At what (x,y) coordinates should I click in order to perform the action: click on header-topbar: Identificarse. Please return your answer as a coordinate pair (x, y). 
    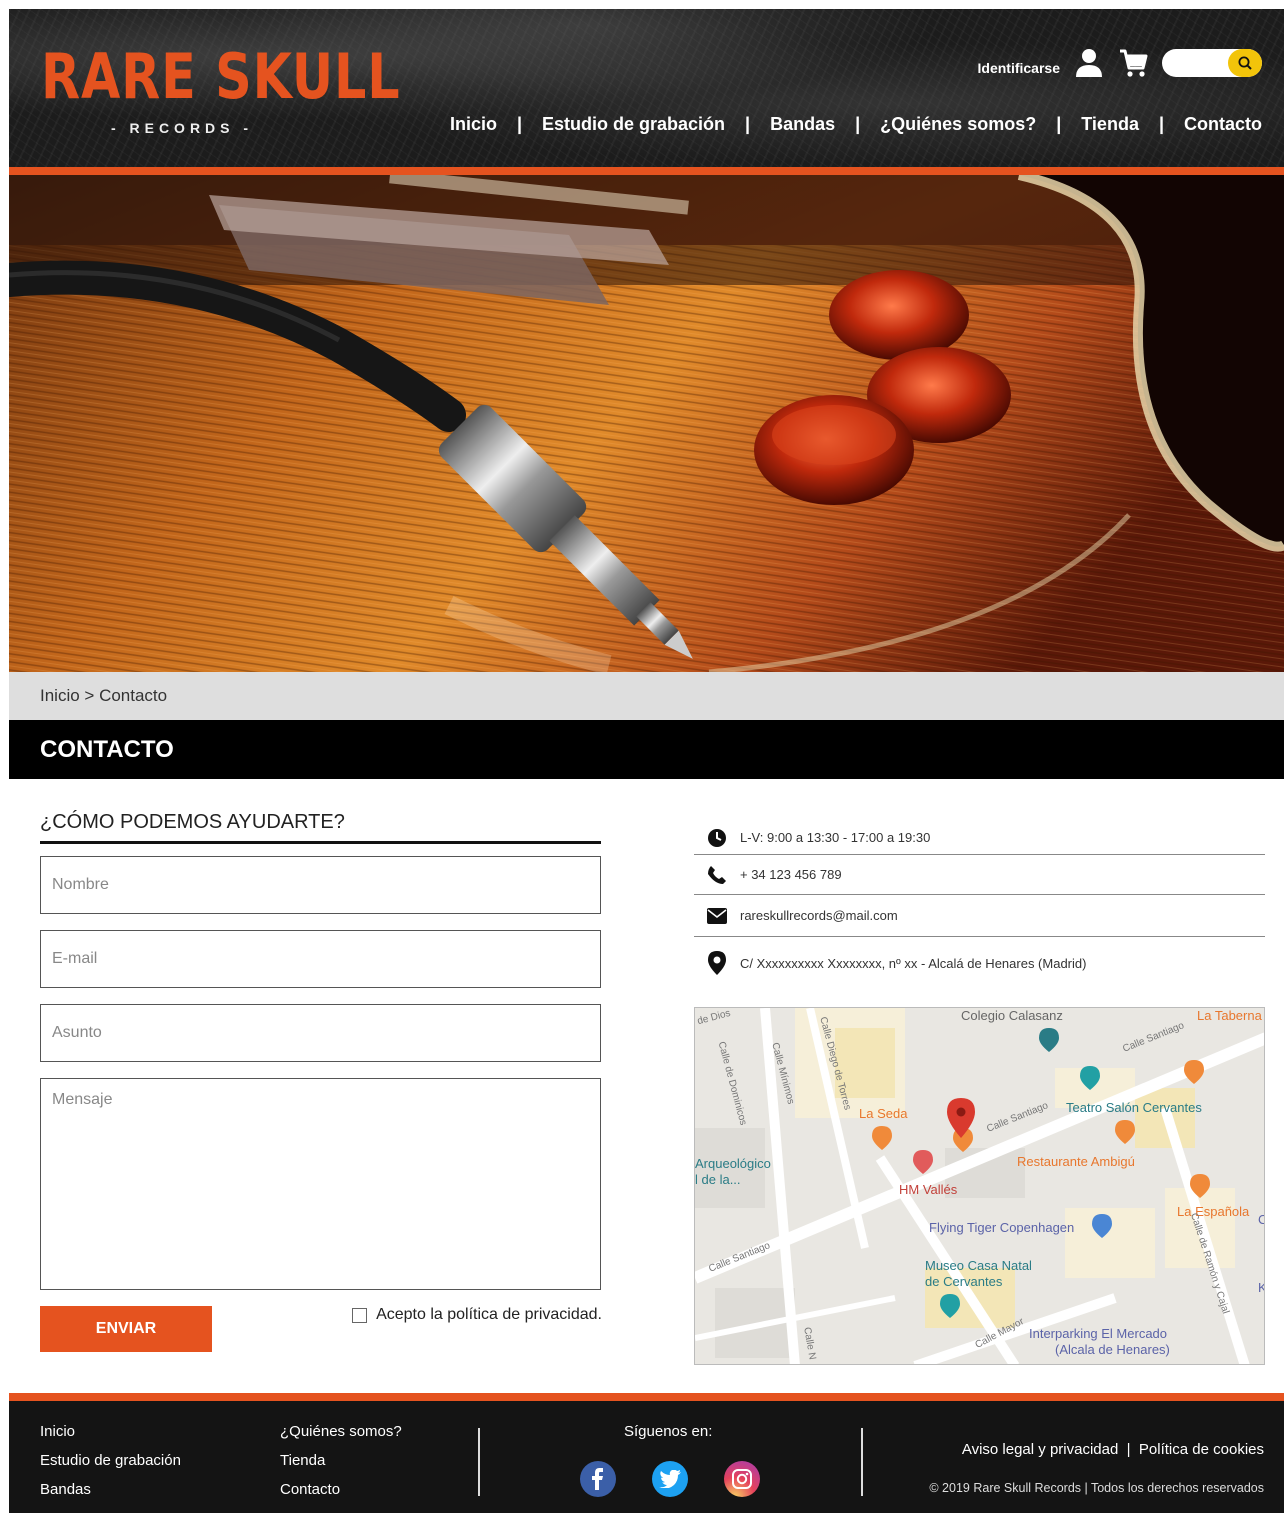
    Looking at the image, I should click on (1120, 63).